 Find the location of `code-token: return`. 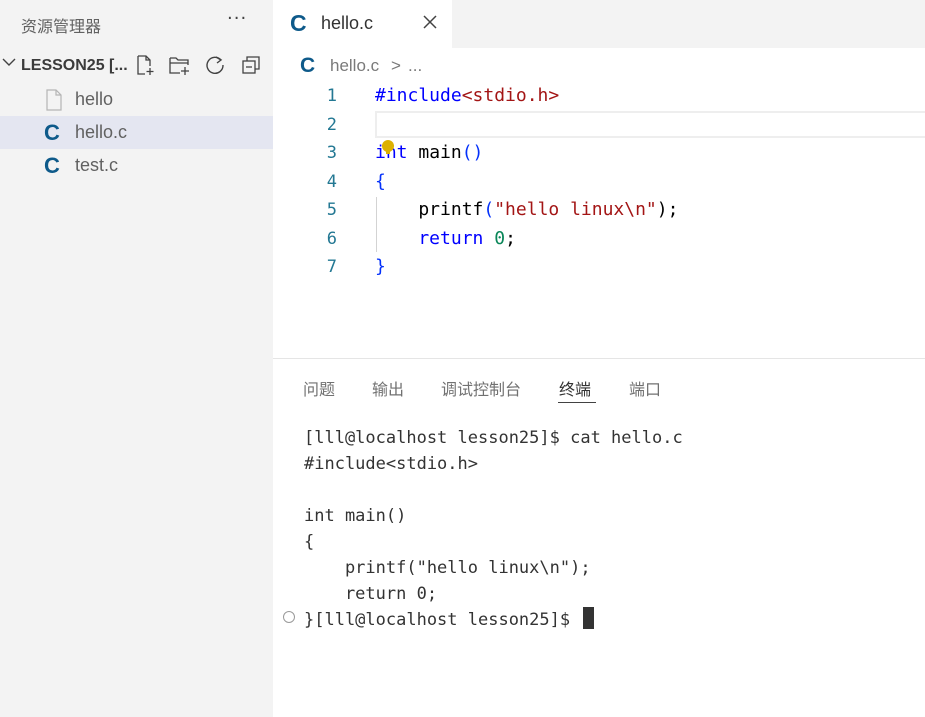

code-token: return is located at coordinates (429, 238).